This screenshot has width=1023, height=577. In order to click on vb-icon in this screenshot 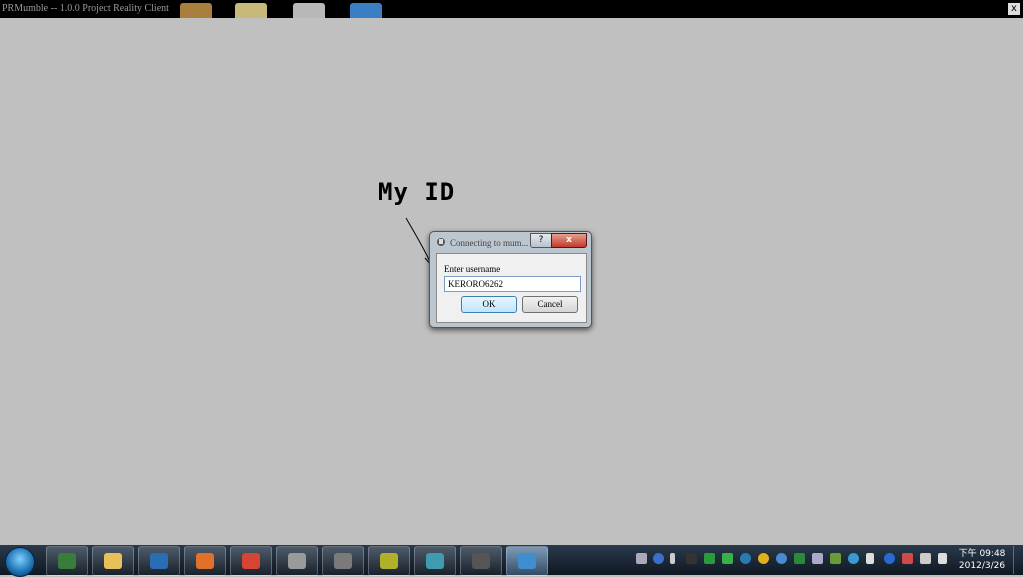, I will do `click(159, 561)`.